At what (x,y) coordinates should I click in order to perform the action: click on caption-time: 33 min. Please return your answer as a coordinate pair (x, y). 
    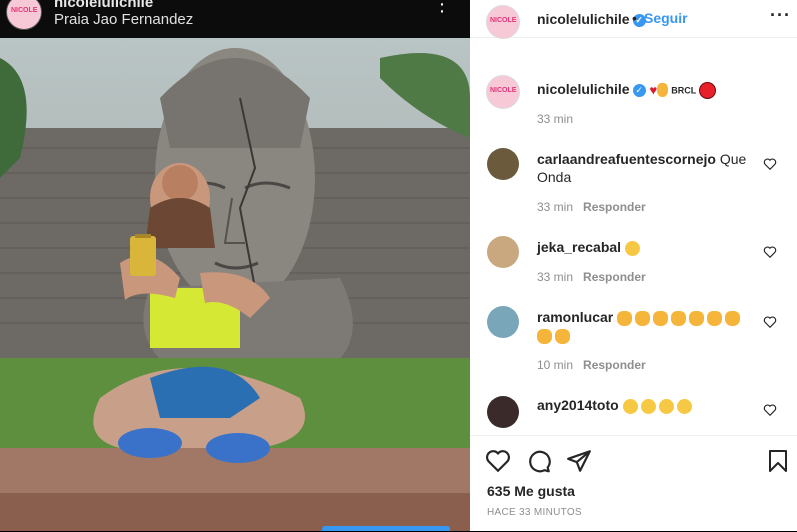
    Looking at the image, I should click on (555, 119).